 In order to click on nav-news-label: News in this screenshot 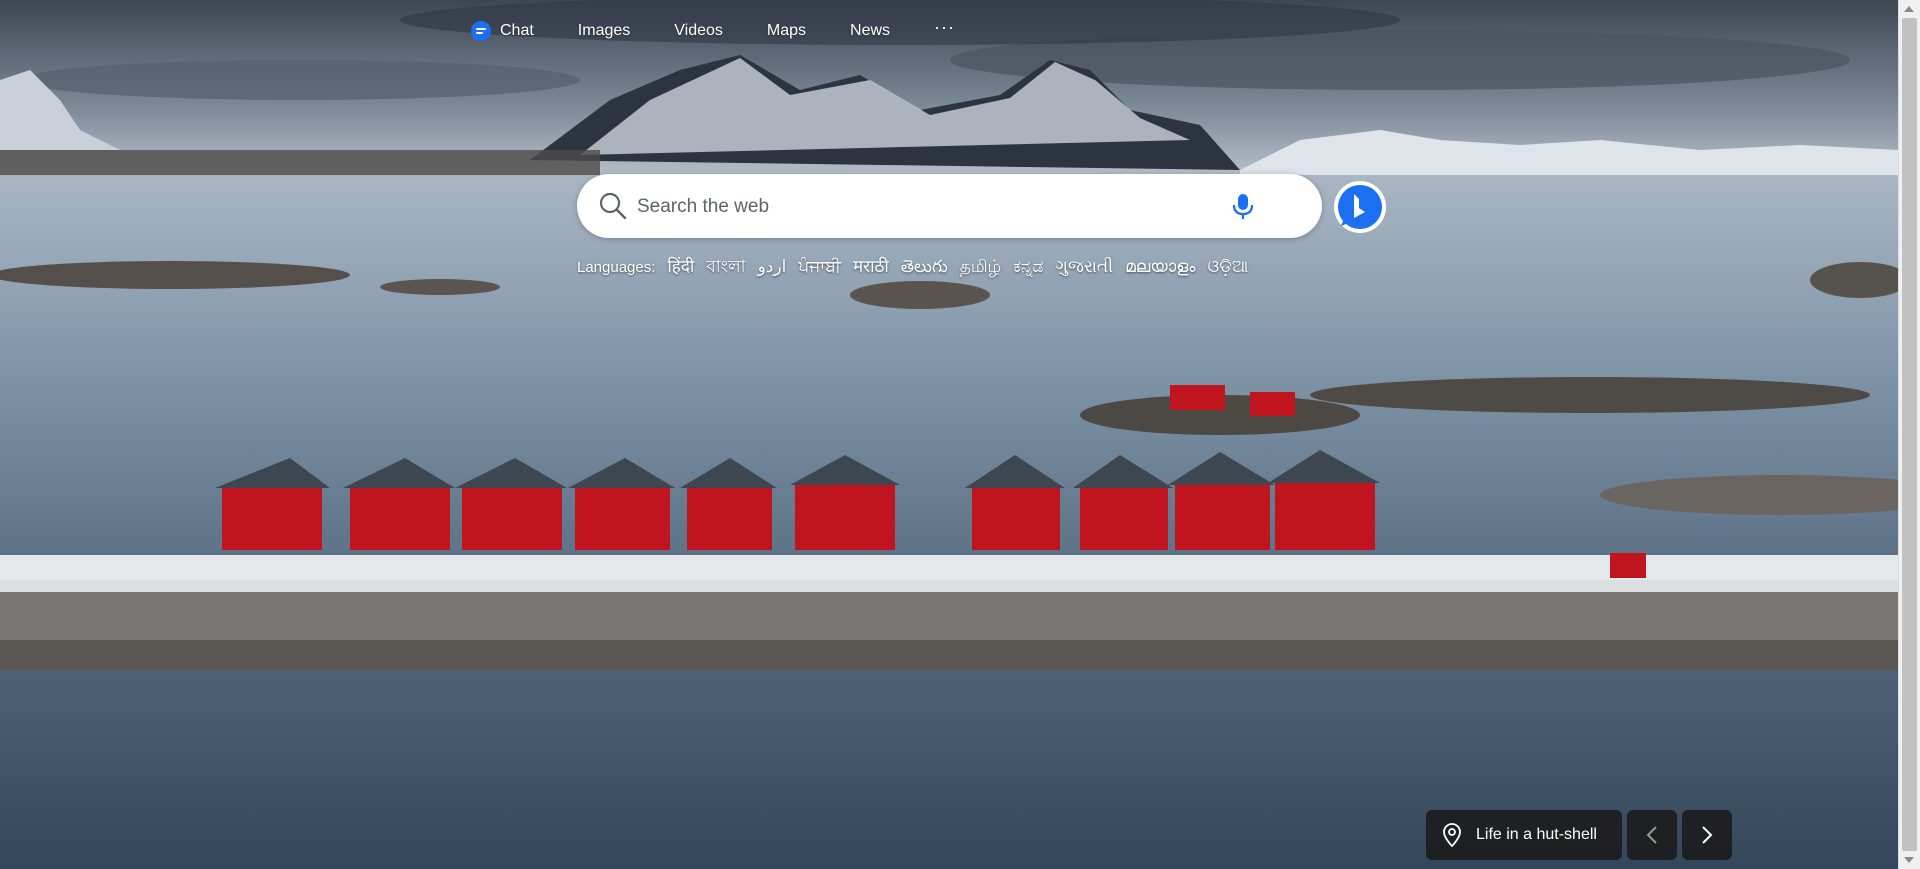, I will do `click(870, 30)`.